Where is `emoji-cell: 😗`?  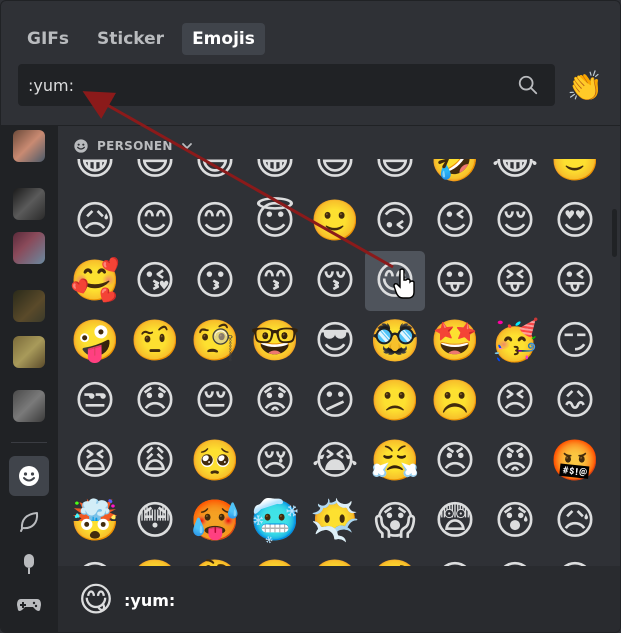 emoji-cell: 😗 is located at coordinates (215, 281).